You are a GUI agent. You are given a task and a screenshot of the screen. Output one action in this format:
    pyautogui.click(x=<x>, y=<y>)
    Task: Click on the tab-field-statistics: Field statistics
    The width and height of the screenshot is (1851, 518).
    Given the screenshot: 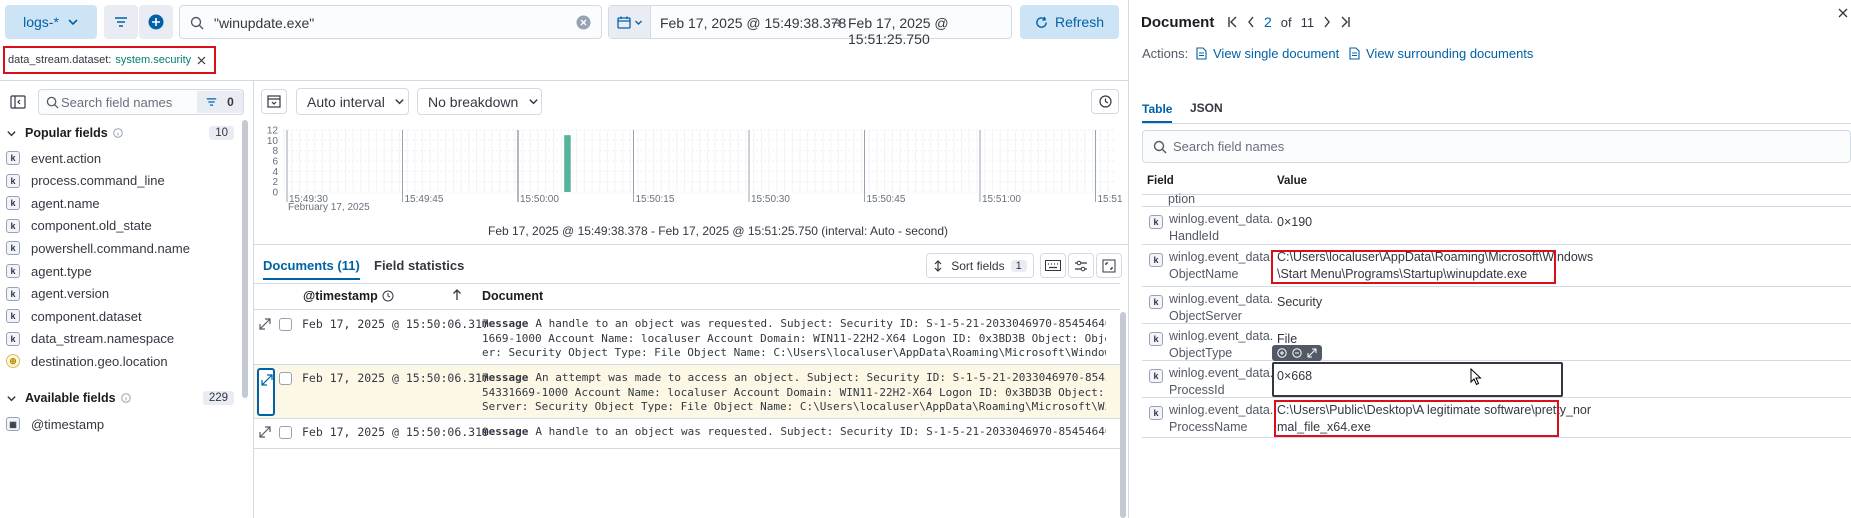 What is the action you would take?
    pyautogui.click(x=419, y=265)
    